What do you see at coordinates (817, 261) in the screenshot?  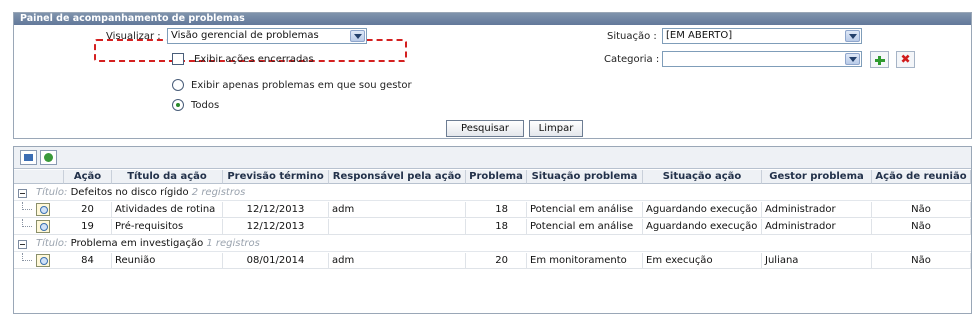 I see `cell-gestor: Juliana` at bounding box center [817, 261].